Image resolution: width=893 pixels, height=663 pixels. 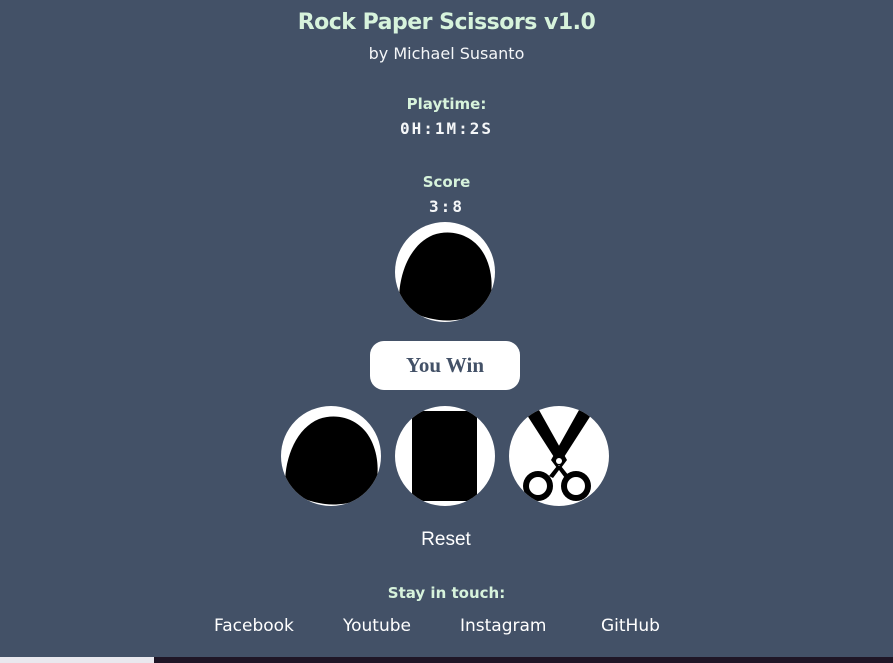 What do you see at coordinates (446, 206) in the screenshot?
I see `score-value: 3:8` at bounding box center [446, 206].